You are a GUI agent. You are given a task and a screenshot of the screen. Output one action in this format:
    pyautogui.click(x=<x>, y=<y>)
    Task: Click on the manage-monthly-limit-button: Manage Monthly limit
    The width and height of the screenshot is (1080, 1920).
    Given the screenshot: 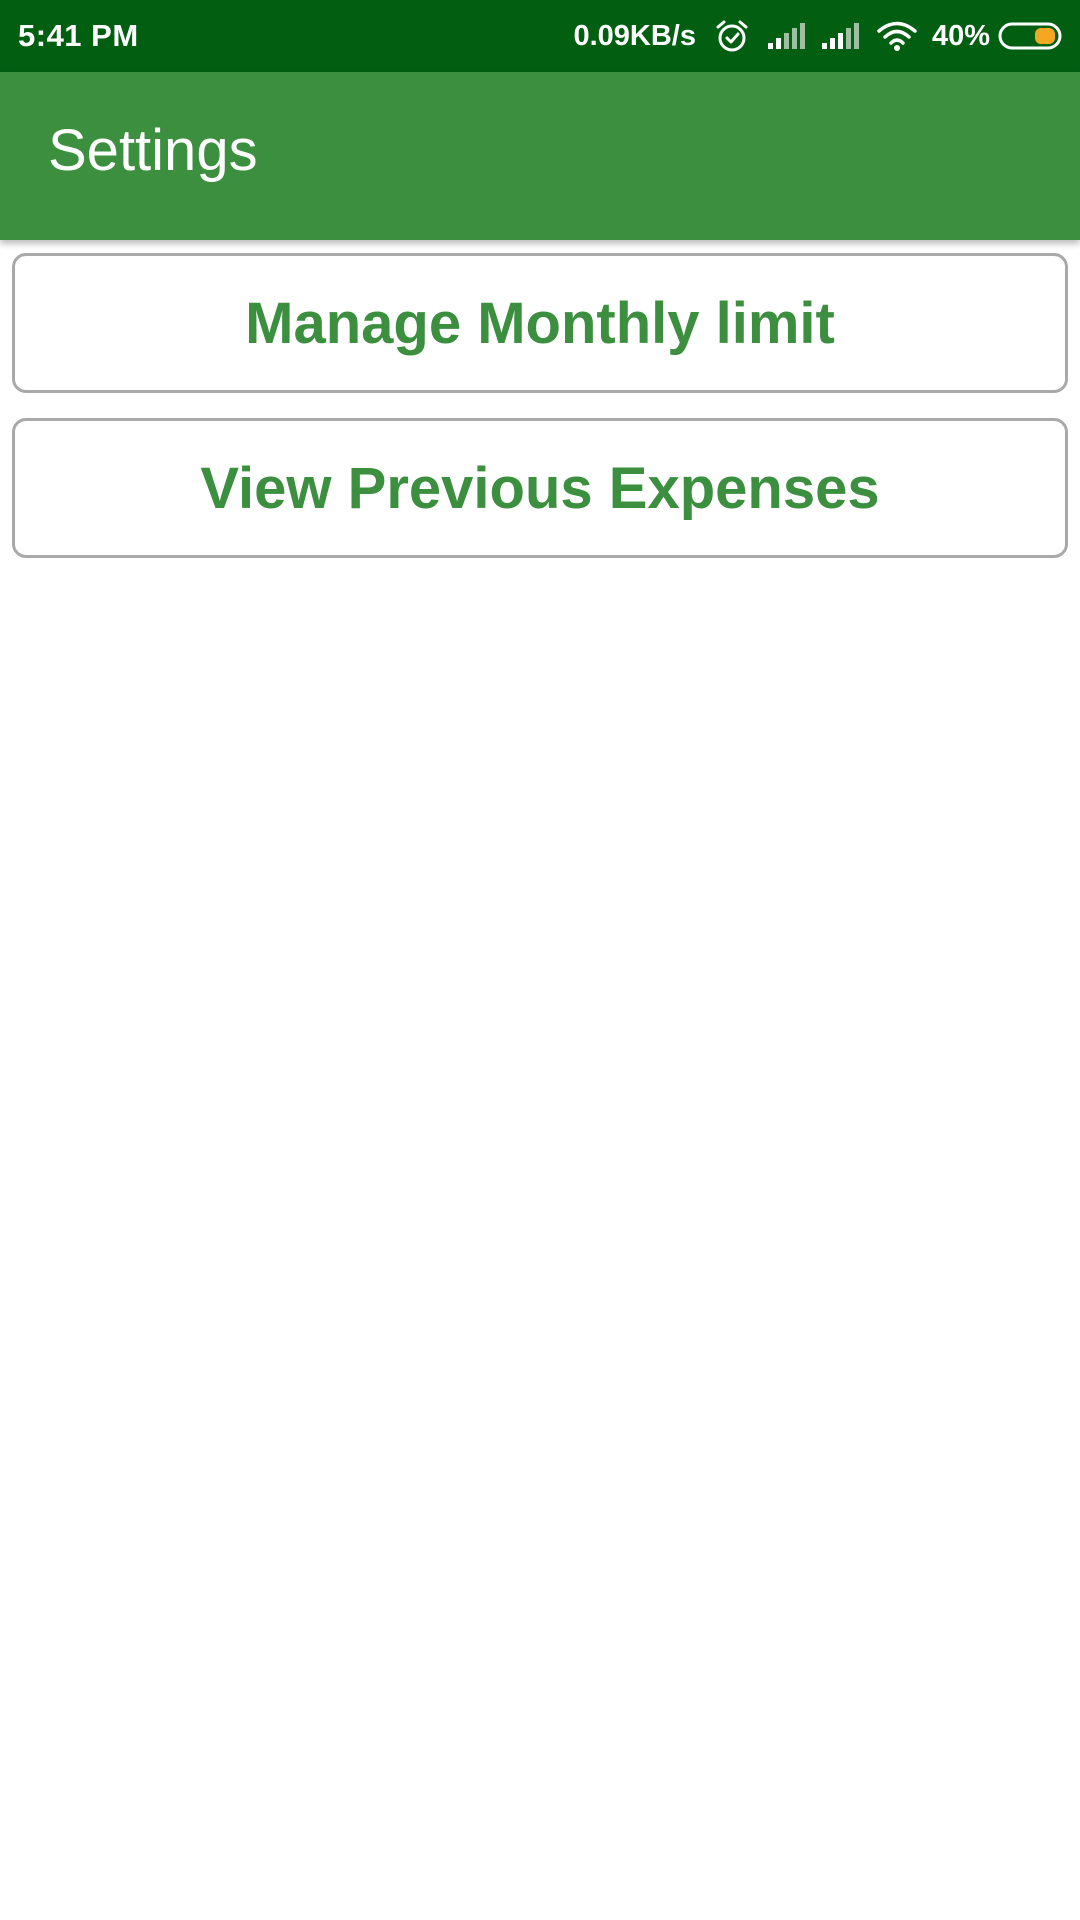 What is the action you would take?
    pyautogui.click(x=540, y=323)
    